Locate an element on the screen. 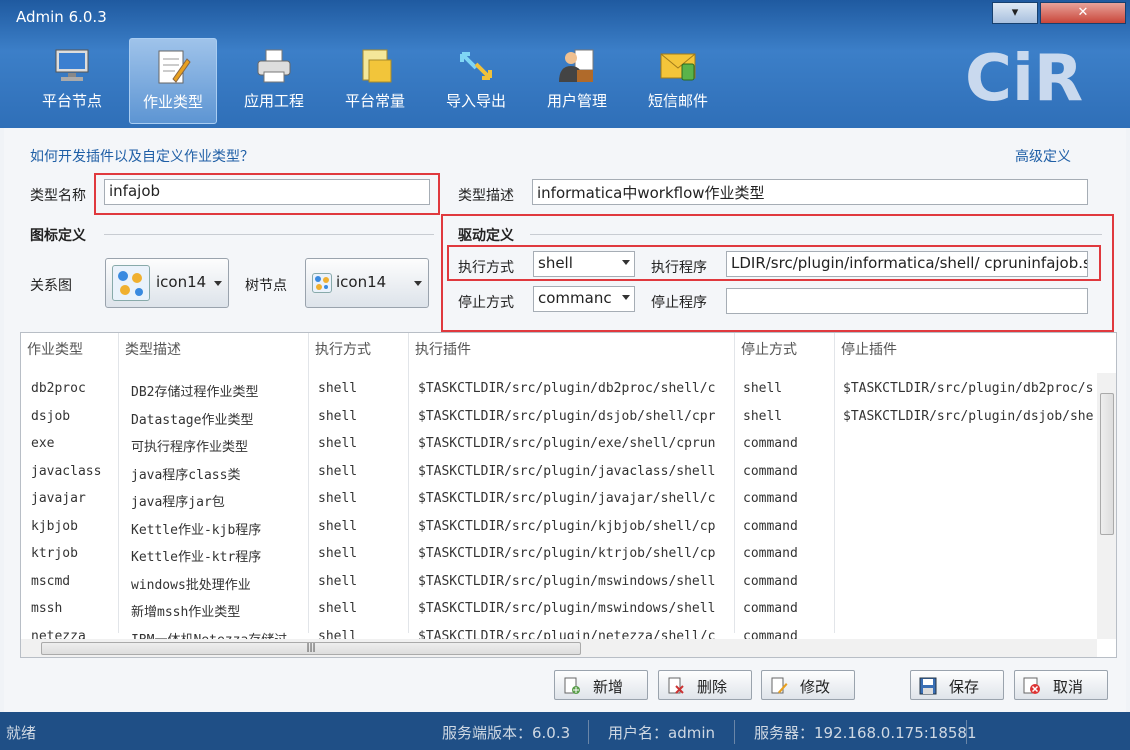 The width and height of the screenshot is (1130, 750). table-cell: $TASKCTLDIR/src/plugin/mswindows/shell is located at coordinates (567, 608).